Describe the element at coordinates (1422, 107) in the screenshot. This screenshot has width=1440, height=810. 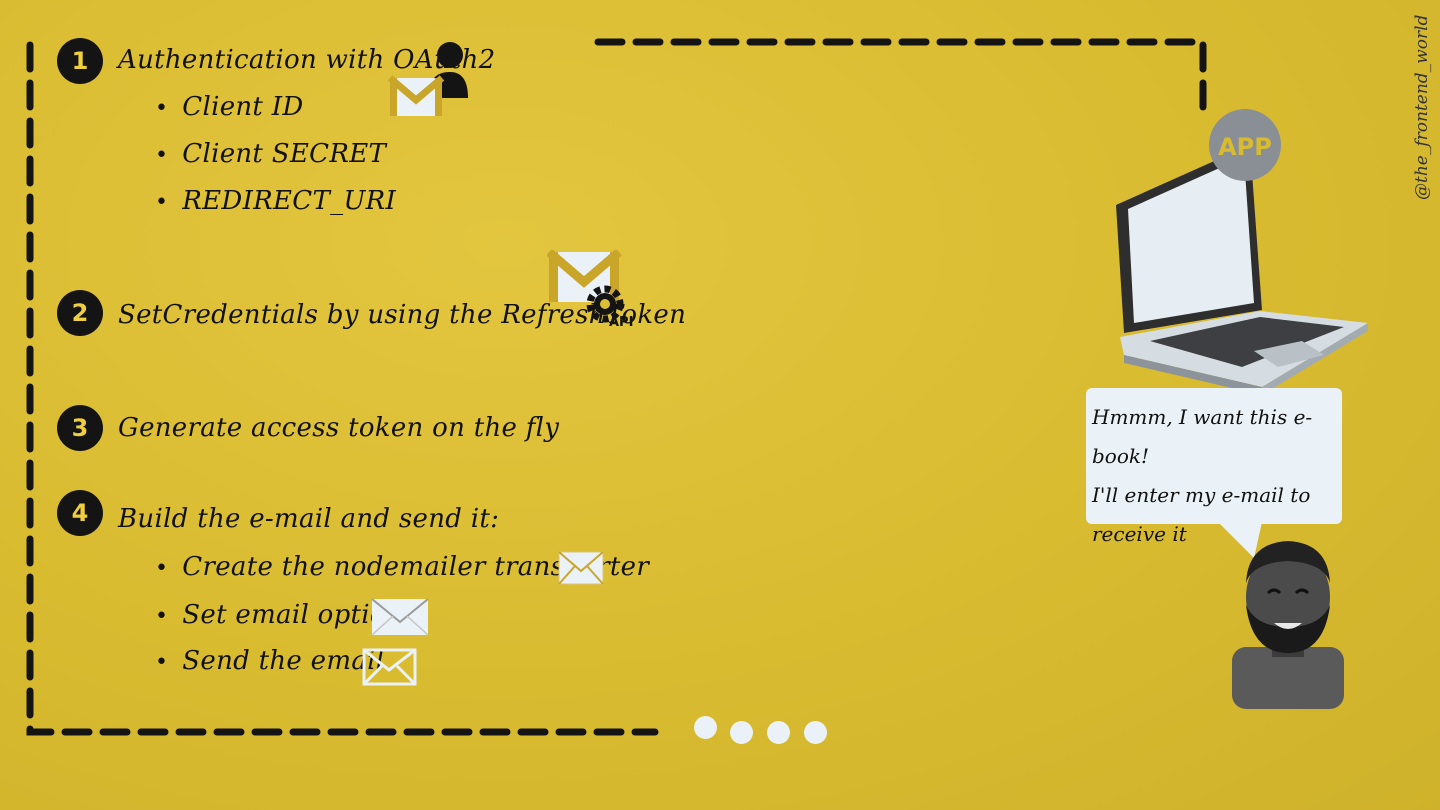
I see `watermark-handle: @the_frontend_world` at that location.